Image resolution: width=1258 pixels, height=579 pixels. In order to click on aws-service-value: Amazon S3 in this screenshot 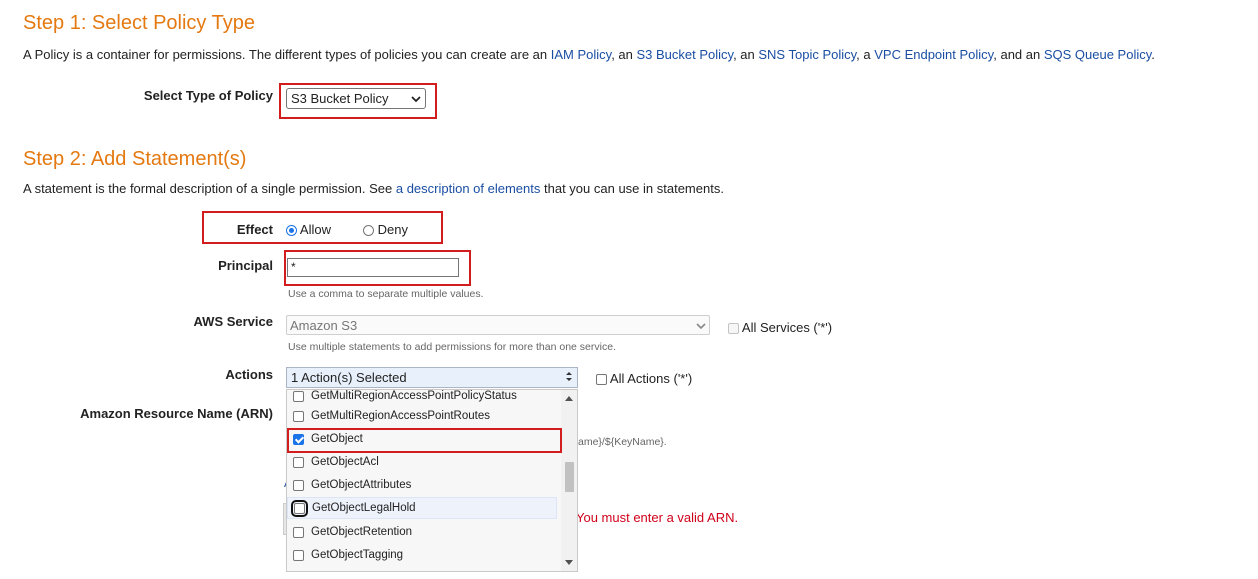, I will do `click(324, 325)`.